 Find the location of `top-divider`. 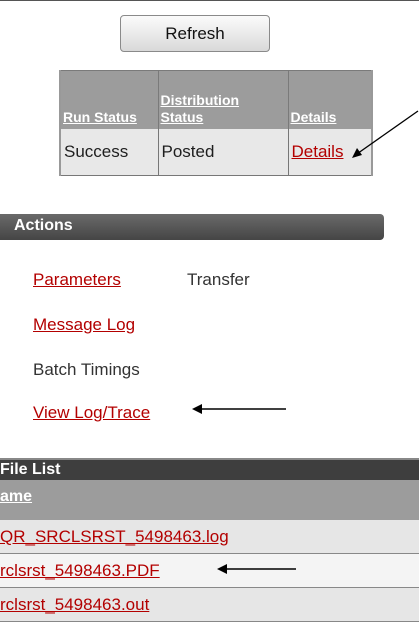

top-divider is located at coordinates (209, 0).